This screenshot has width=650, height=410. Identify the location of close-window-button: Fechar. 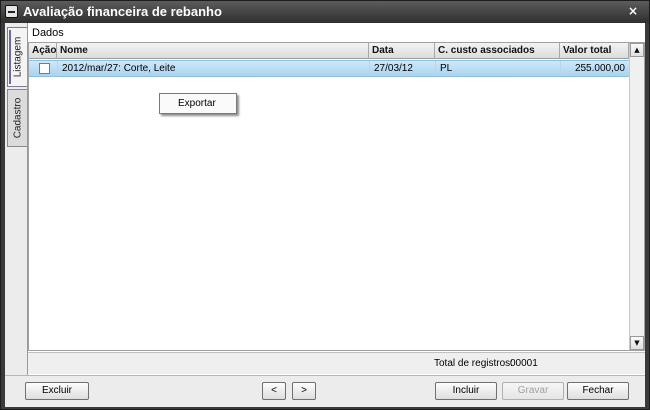
(598, 391).